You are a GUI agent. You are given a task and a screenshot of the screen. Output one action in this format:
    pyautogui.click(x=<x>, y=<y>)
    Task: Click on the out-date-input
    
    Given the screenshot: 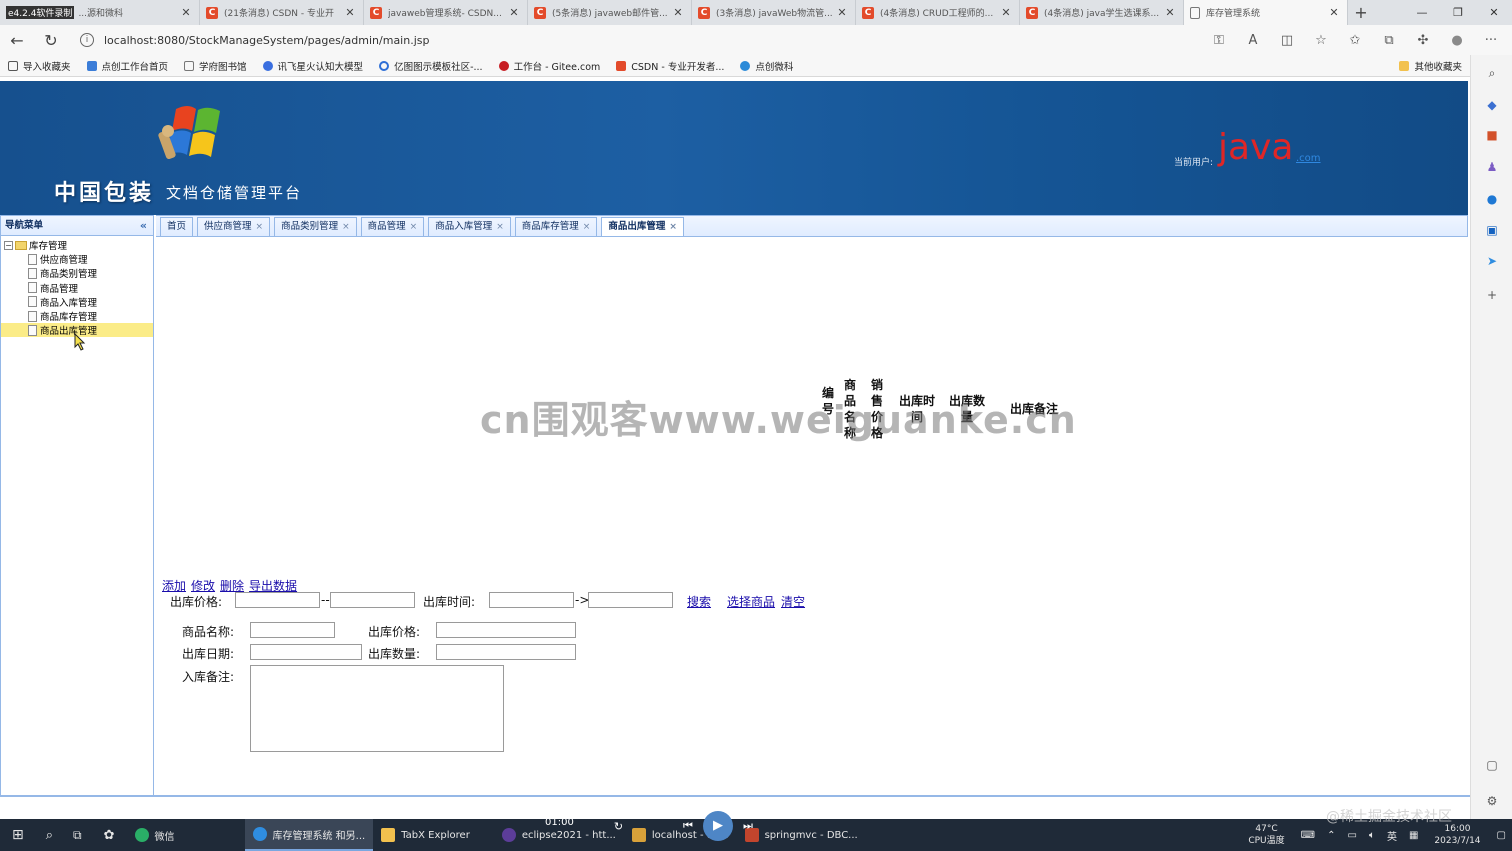 What is the action you would take?
    pyautogui.click(x=306, y=652)
    